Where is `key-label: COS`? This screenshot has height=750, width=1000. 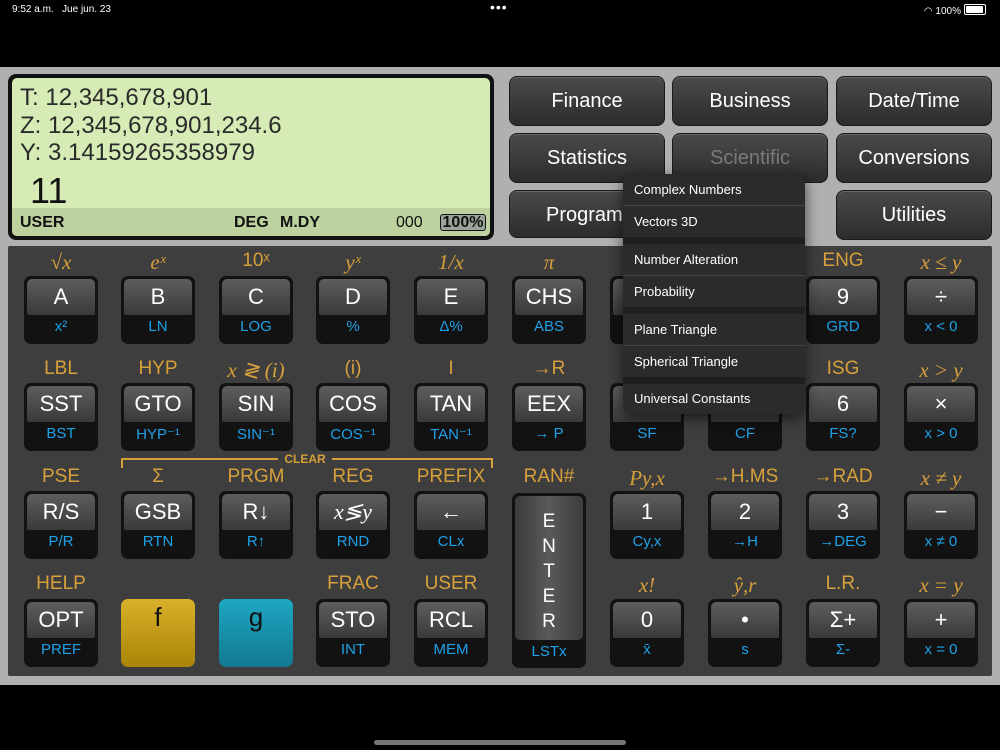 key-label: COS is located at coordinates (353, 404).